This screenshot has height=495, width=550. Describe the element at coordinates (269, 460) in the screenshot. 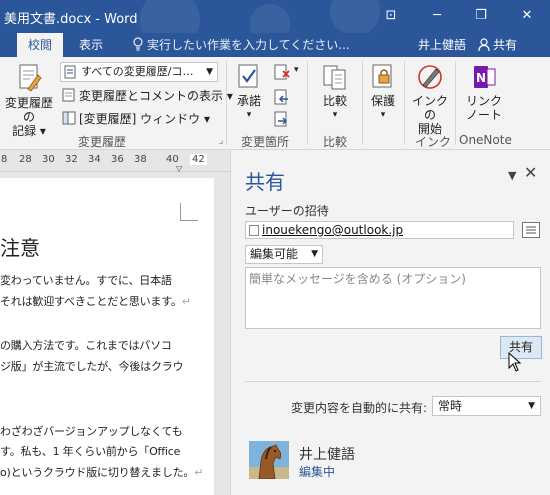

I see `horse-avatar-image` at that location.